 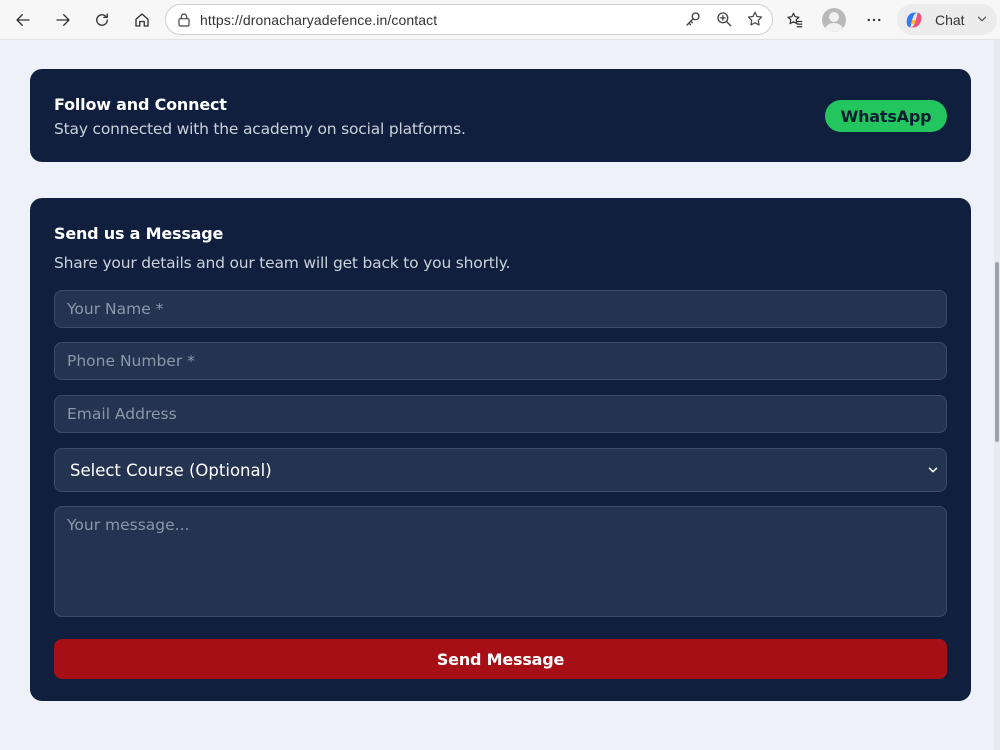 I want to click on page-scrollbar, so click(x=997, y=395).